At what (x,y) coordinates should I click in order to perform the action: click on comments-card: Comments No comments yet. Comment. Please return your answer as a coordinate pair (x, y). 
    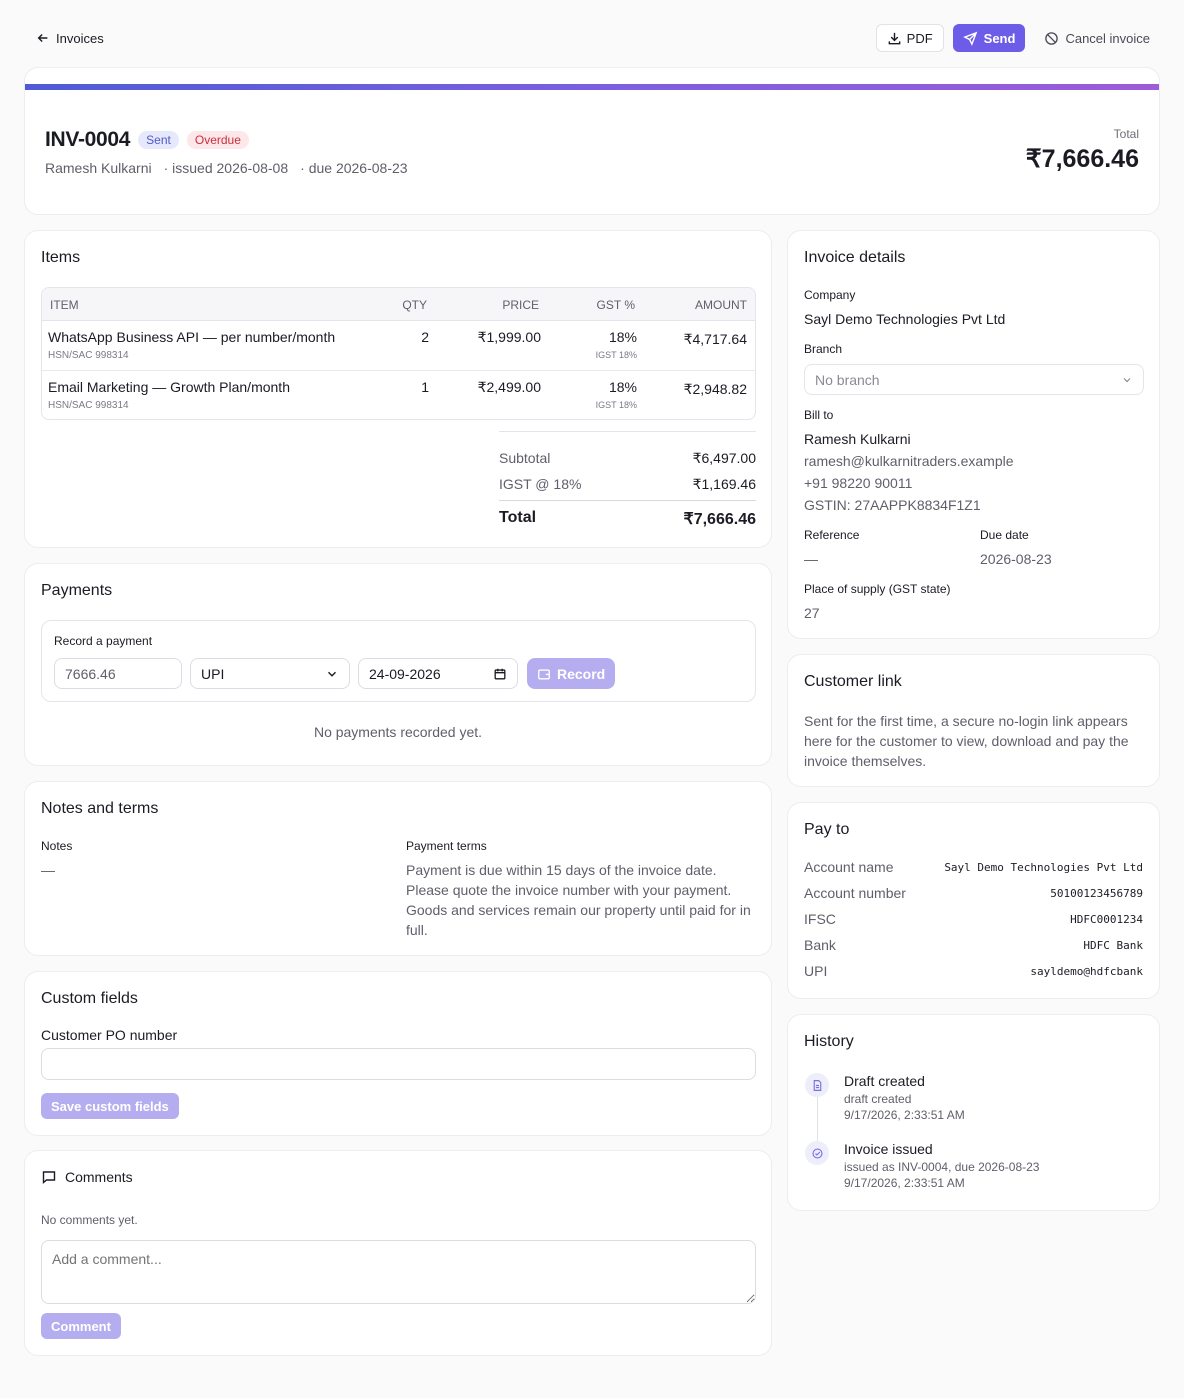
    Looking at the image, I should click on (398, 1253).